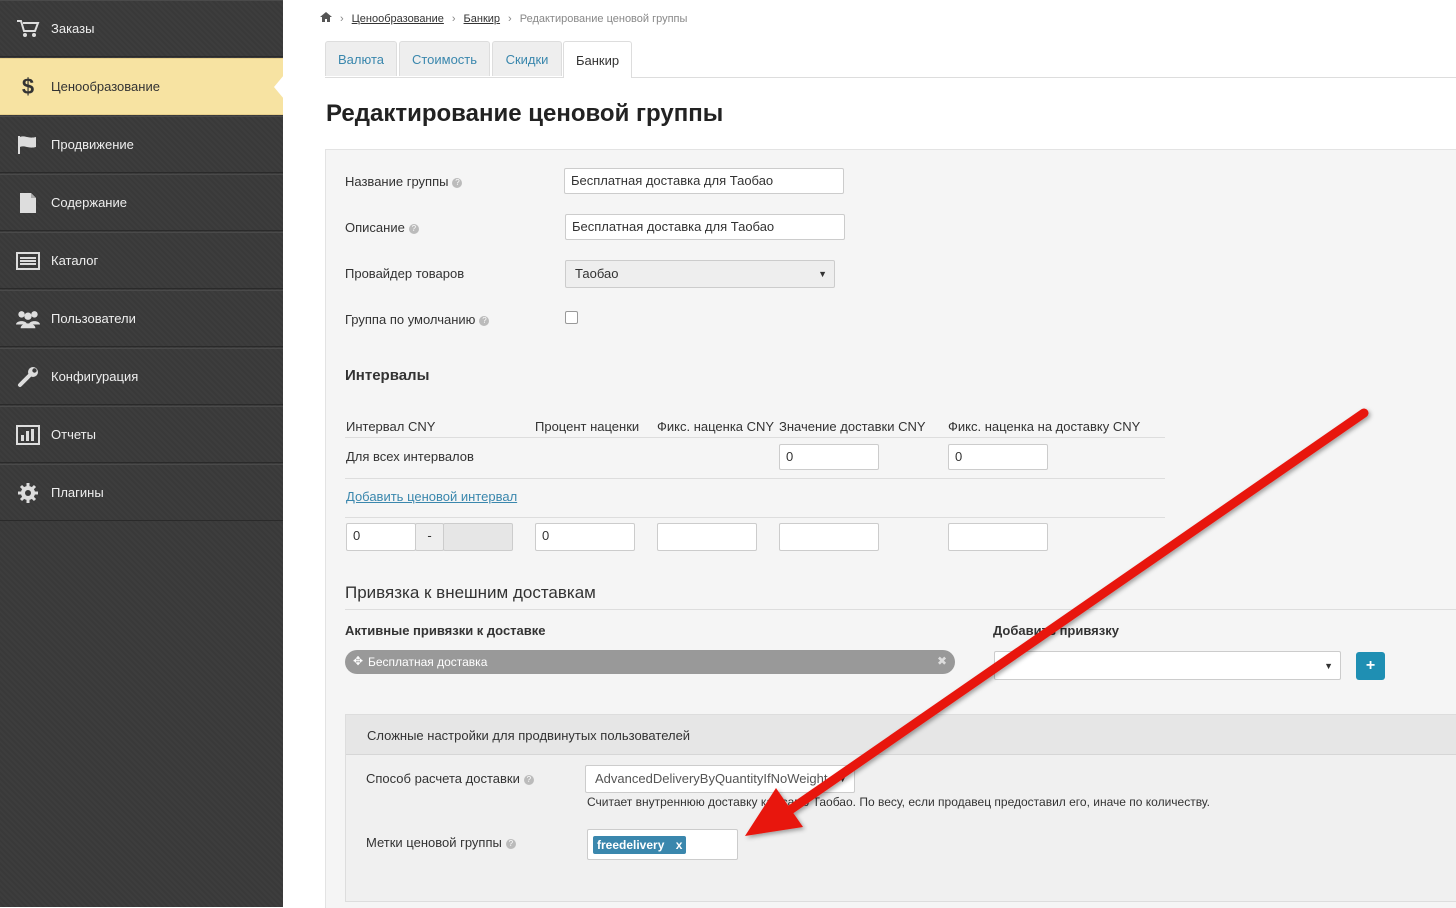 This screenshot has width=1456, height=908. Describe the element at coordinates (28, 493) in the screenshot. I see `gear-icon` at that location.